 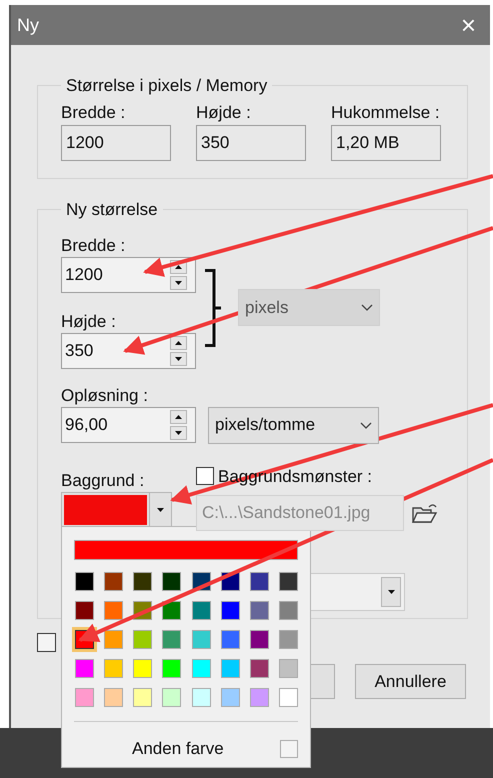 What do you see at coordinates (178, 749) in the screenshot?
I see `other-color-label: Anden farve` at bounding box center [178, 749].